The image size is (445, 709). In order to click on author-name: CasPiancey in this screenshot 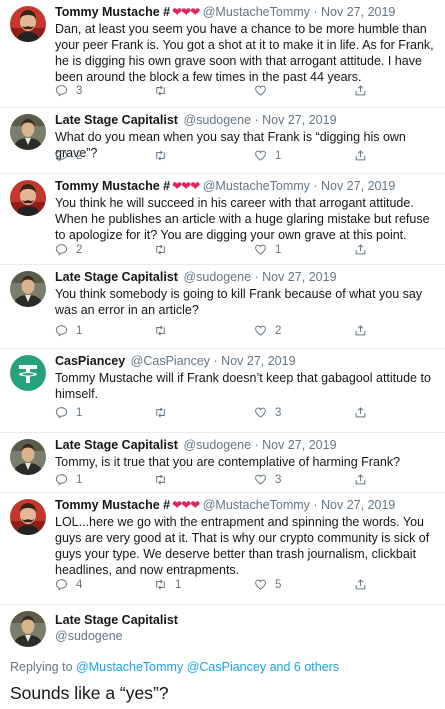, I will do `click(90, 361)`.